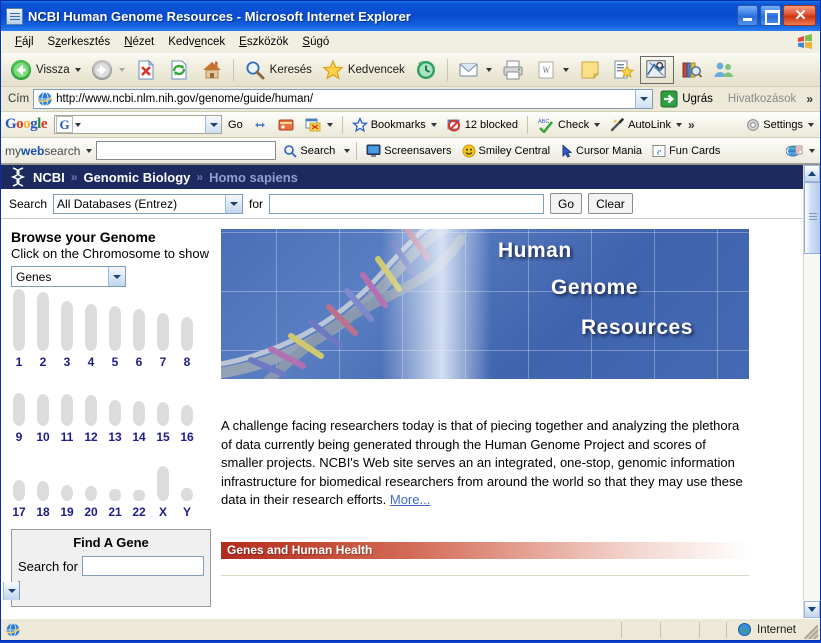  I want to click on chromosome-label-20: 20, so click(91, 512).